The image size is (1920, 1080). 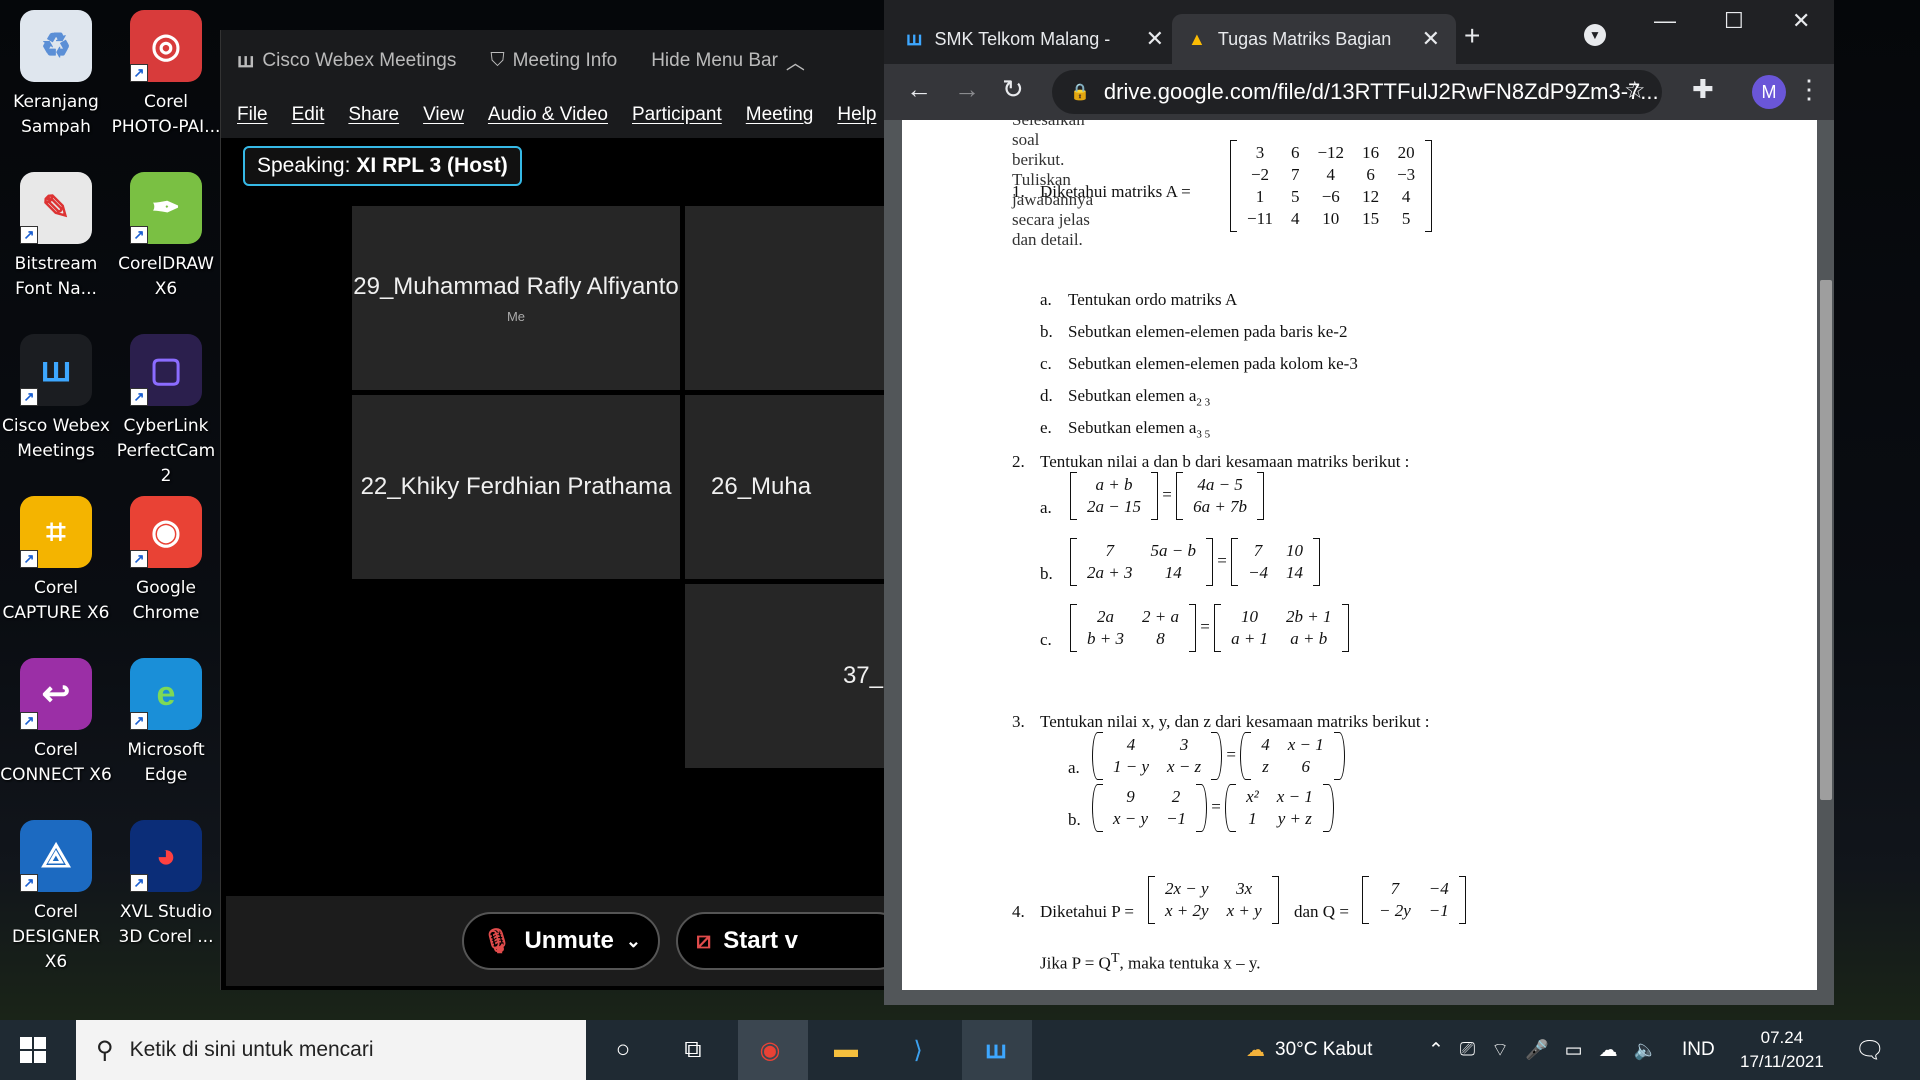 What do you see at coordinates (1046, 427) in the screenshot?
I see `item-label: e.` at bounding box center [1046, 427].